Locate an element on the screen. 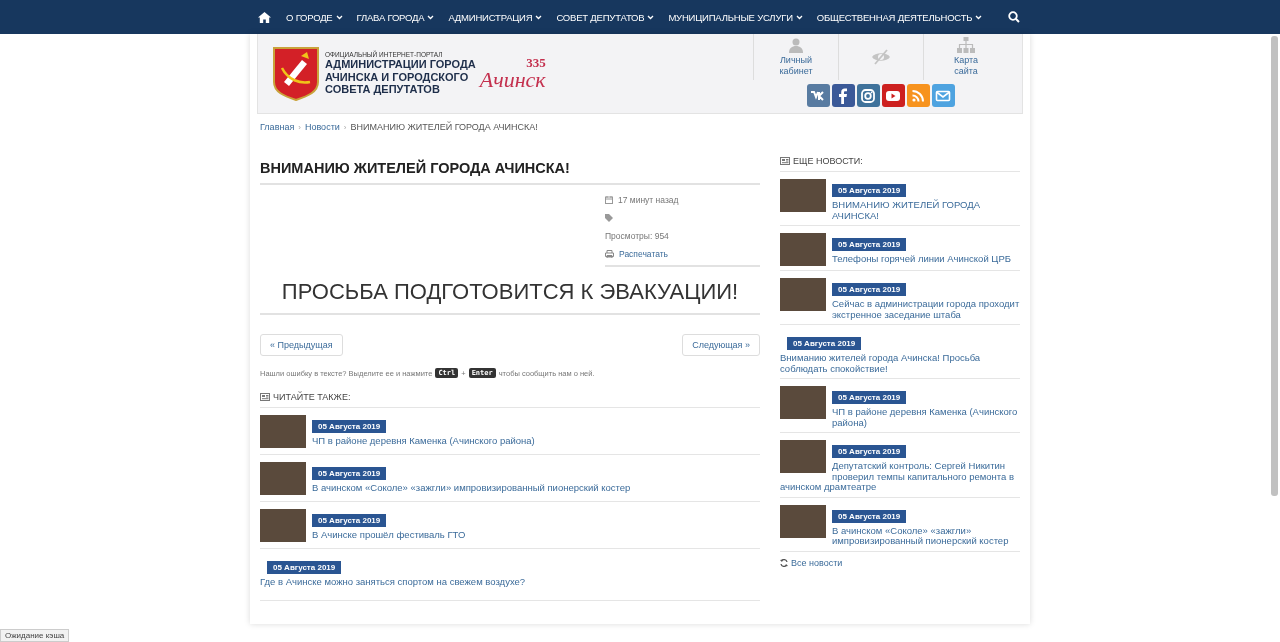 Image resolution: width=1280 pixels, height=642 pixels. sitemap-icon is located at coordinates (966, 45).